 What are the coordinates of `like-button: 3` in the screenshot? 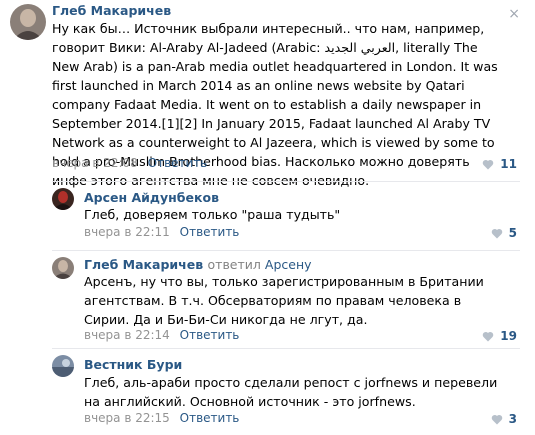 It's located at (504, 419).